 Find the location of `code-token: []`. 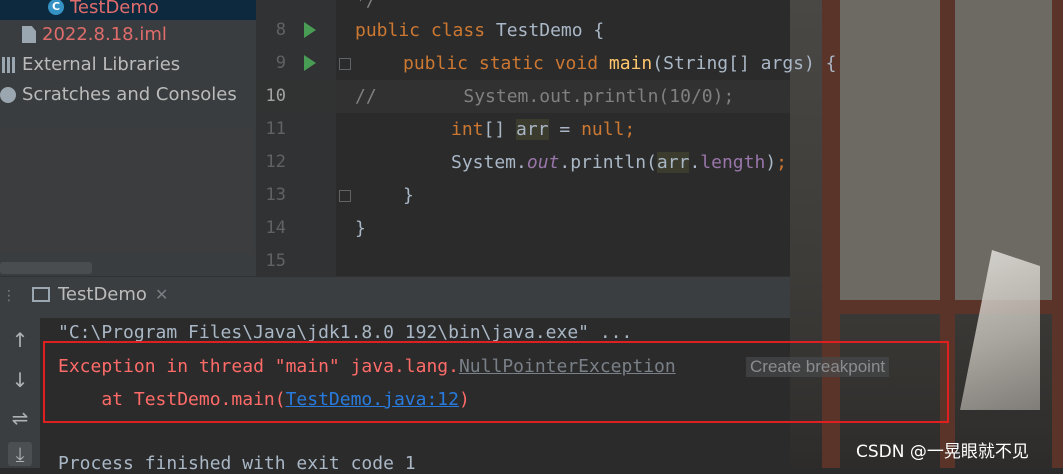

code-token: [] is located at coordinates (500, 129).